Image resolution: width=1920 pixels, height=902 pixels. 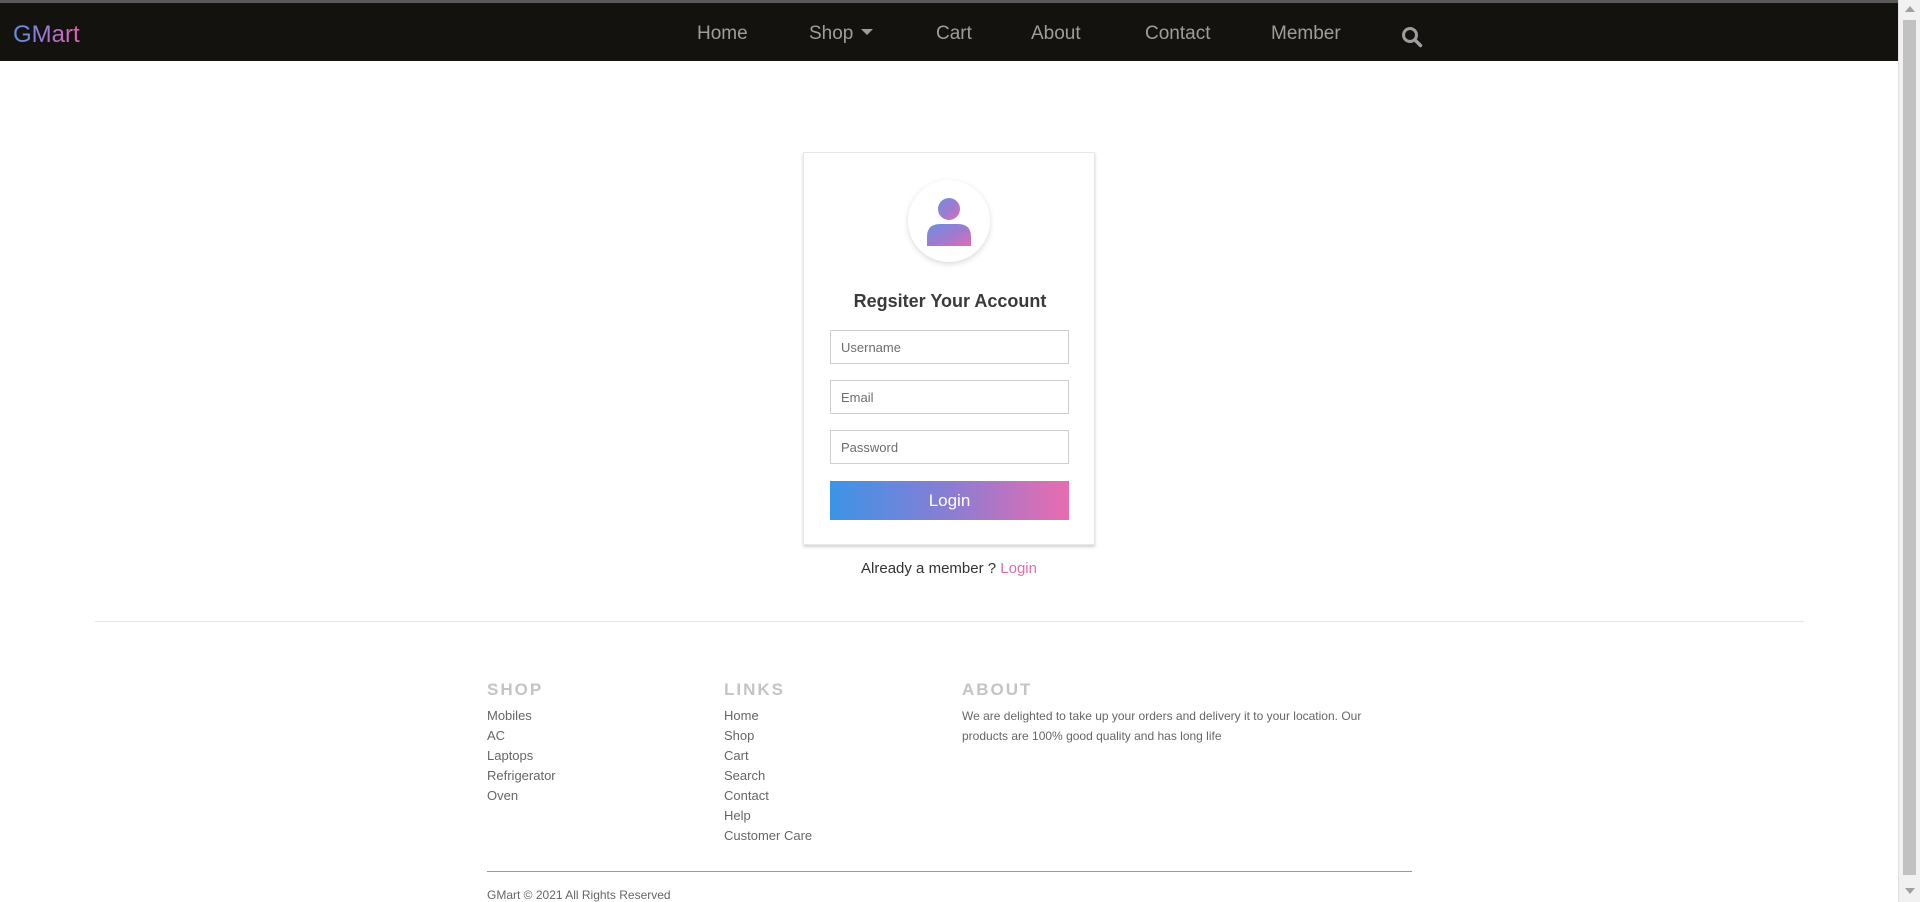 I want to click on footer-link-item: Cart, so click(x=768, y=756).